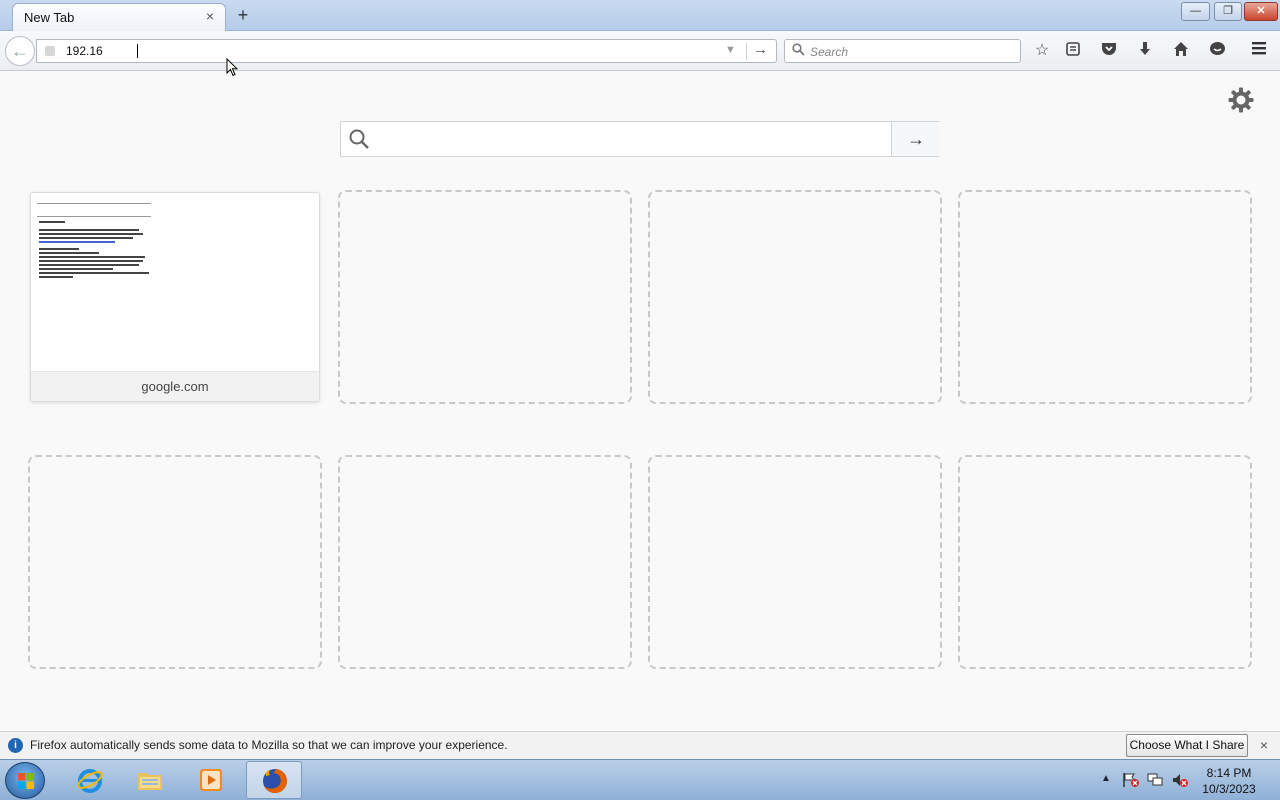 This screenshot has height=800, width=1280. Describe the element at coordinates (1106, 778) in the screenshot. I see `show-hidden-icons-arrow: ▲` at that location.